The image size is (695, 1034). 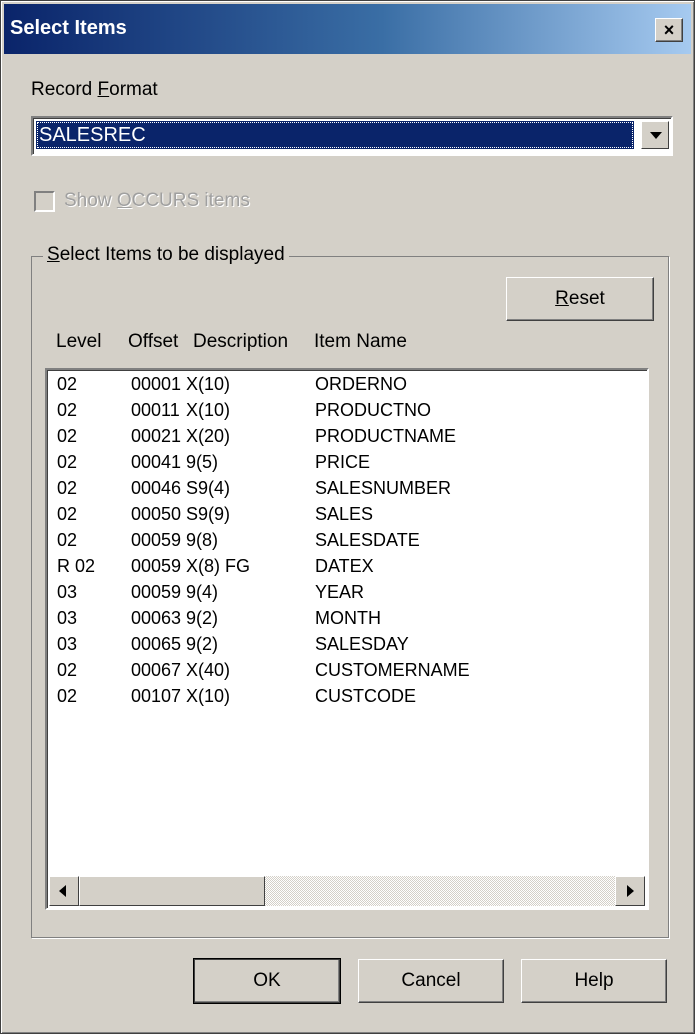 I want to click on list-item: 03 00063 9(2) MONTH, so click(x=342, y=621).